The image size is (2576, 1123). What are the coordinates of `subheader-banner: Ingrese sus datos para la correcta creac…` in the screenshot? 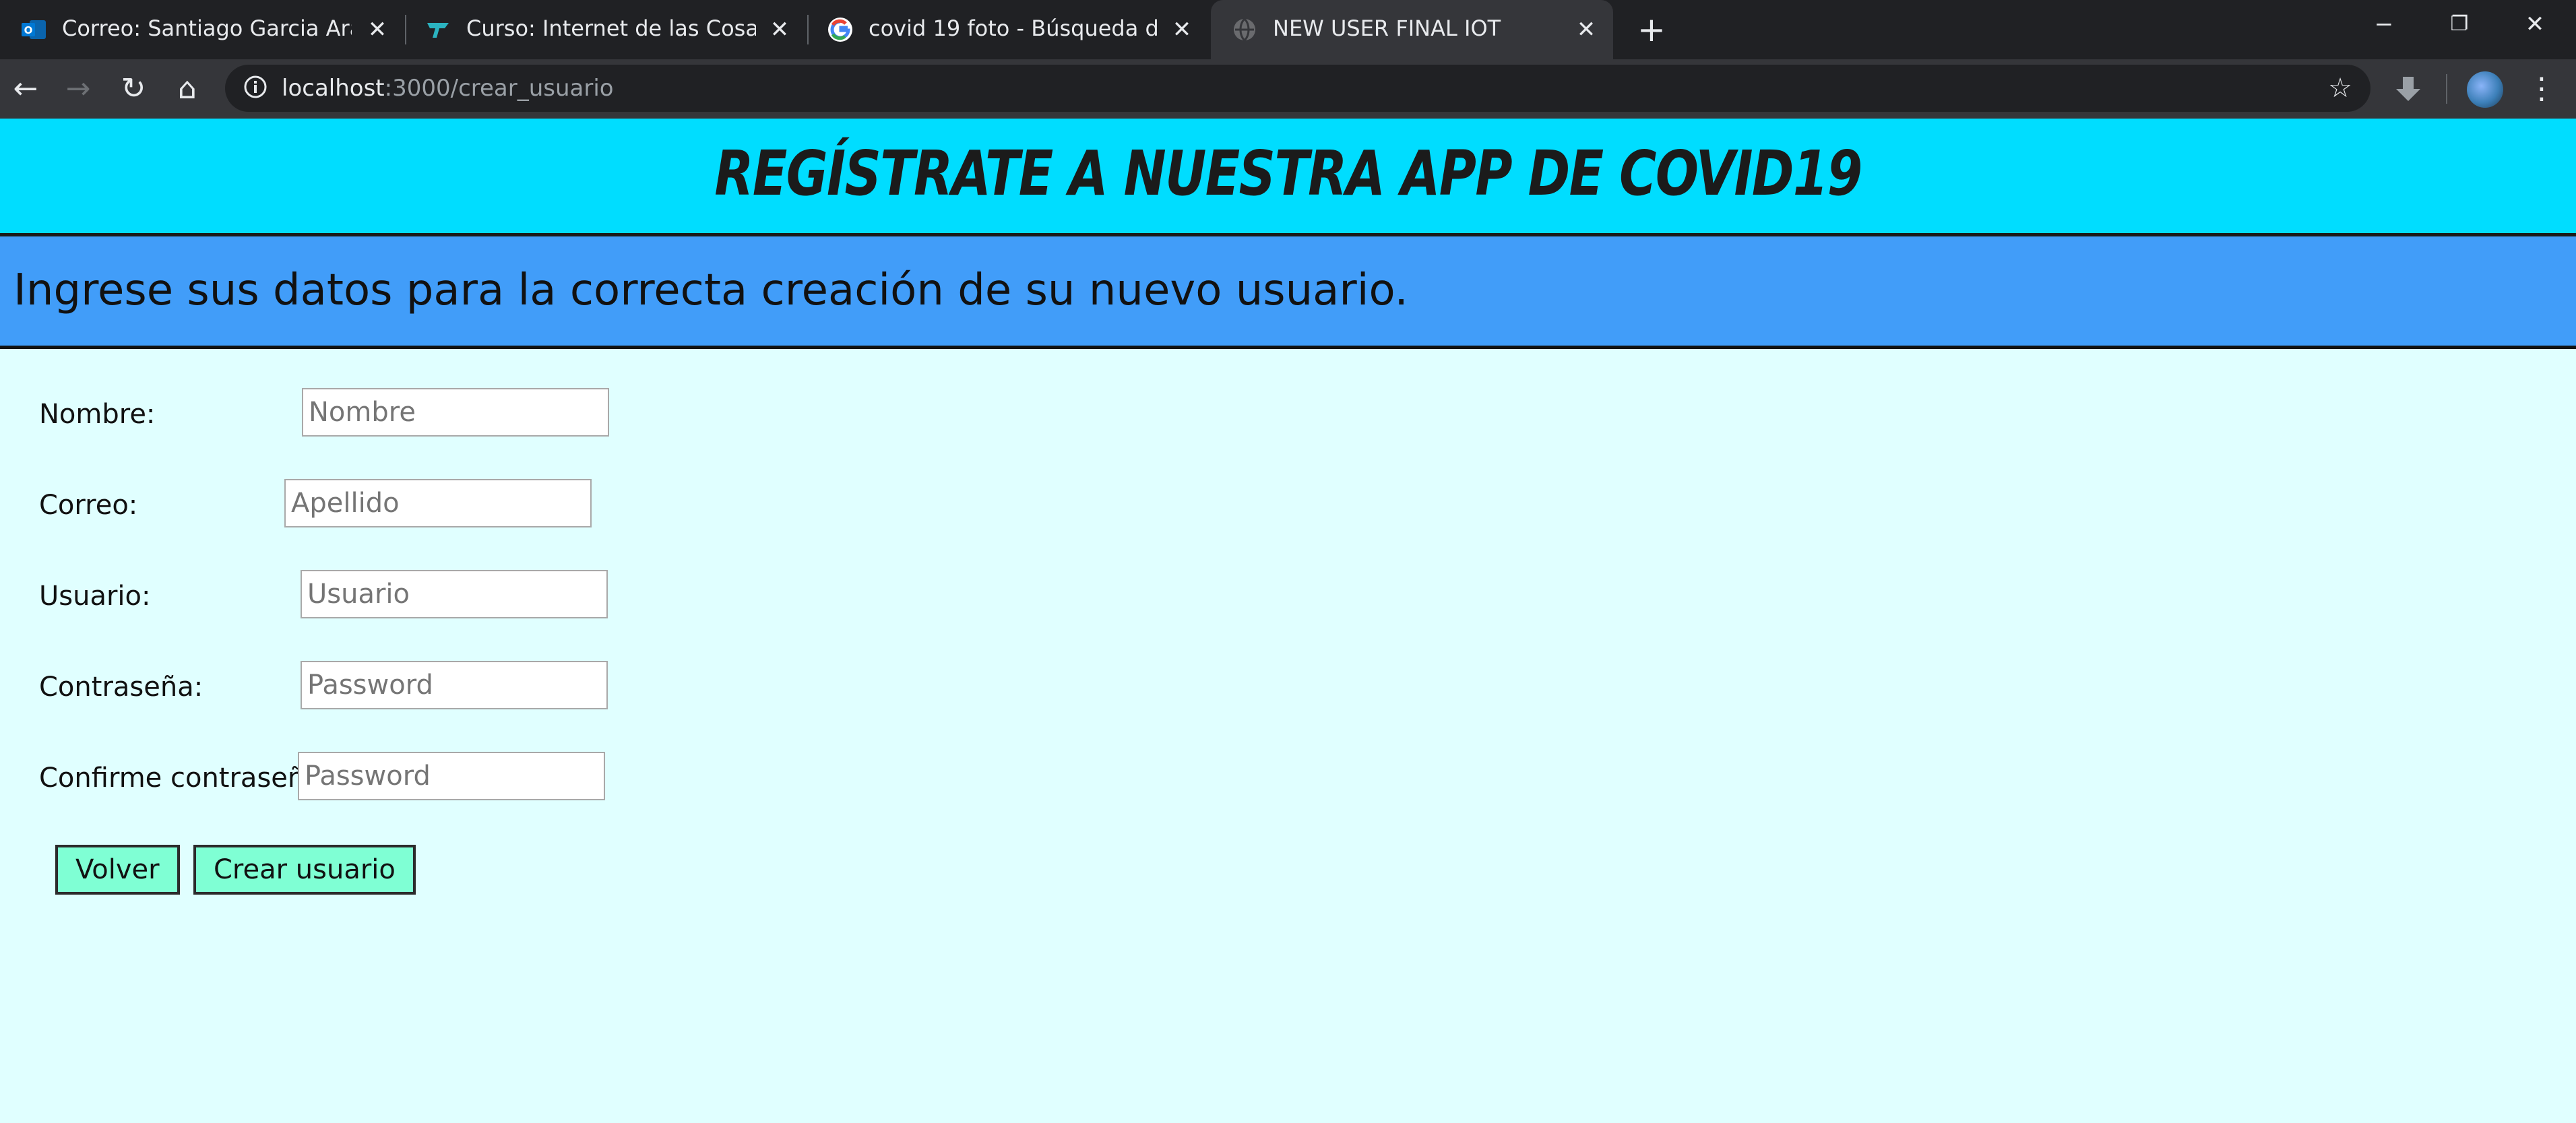 It's located at (1288, 292).